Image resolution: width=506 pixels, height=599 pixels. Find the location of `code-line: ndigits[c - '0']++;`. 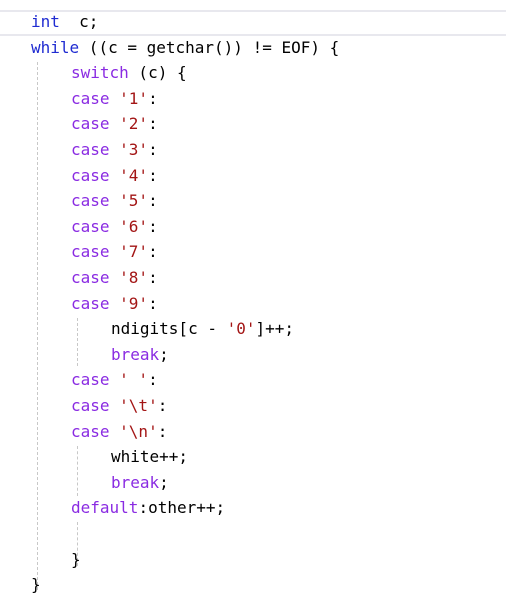

code-line: ndigits[c - '0']++; is located at coordinates (202, 328).